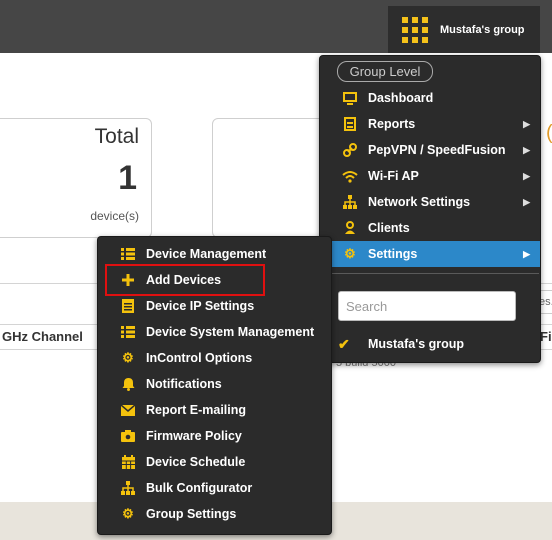 The width and height of the screenshot is (552, 540). What do you see at coordinates (436, 254) in the screenshot?
I see `menu-item-settings: ⚙ Settings ▶` at bounding box center [436, 254].